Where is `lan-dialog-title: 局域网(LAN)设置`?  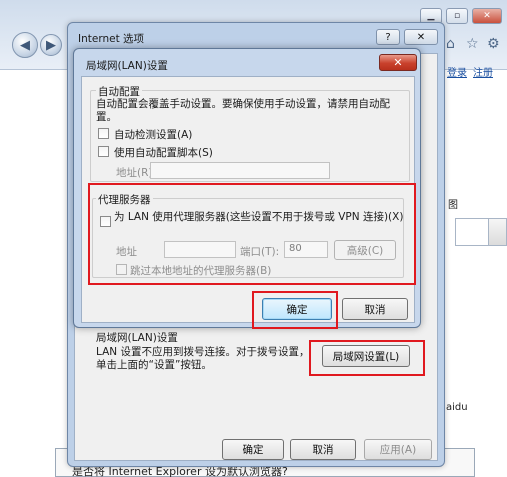 lan-dialog-title: 局域网(LAN)设置 is located at coordinates (127, 66).